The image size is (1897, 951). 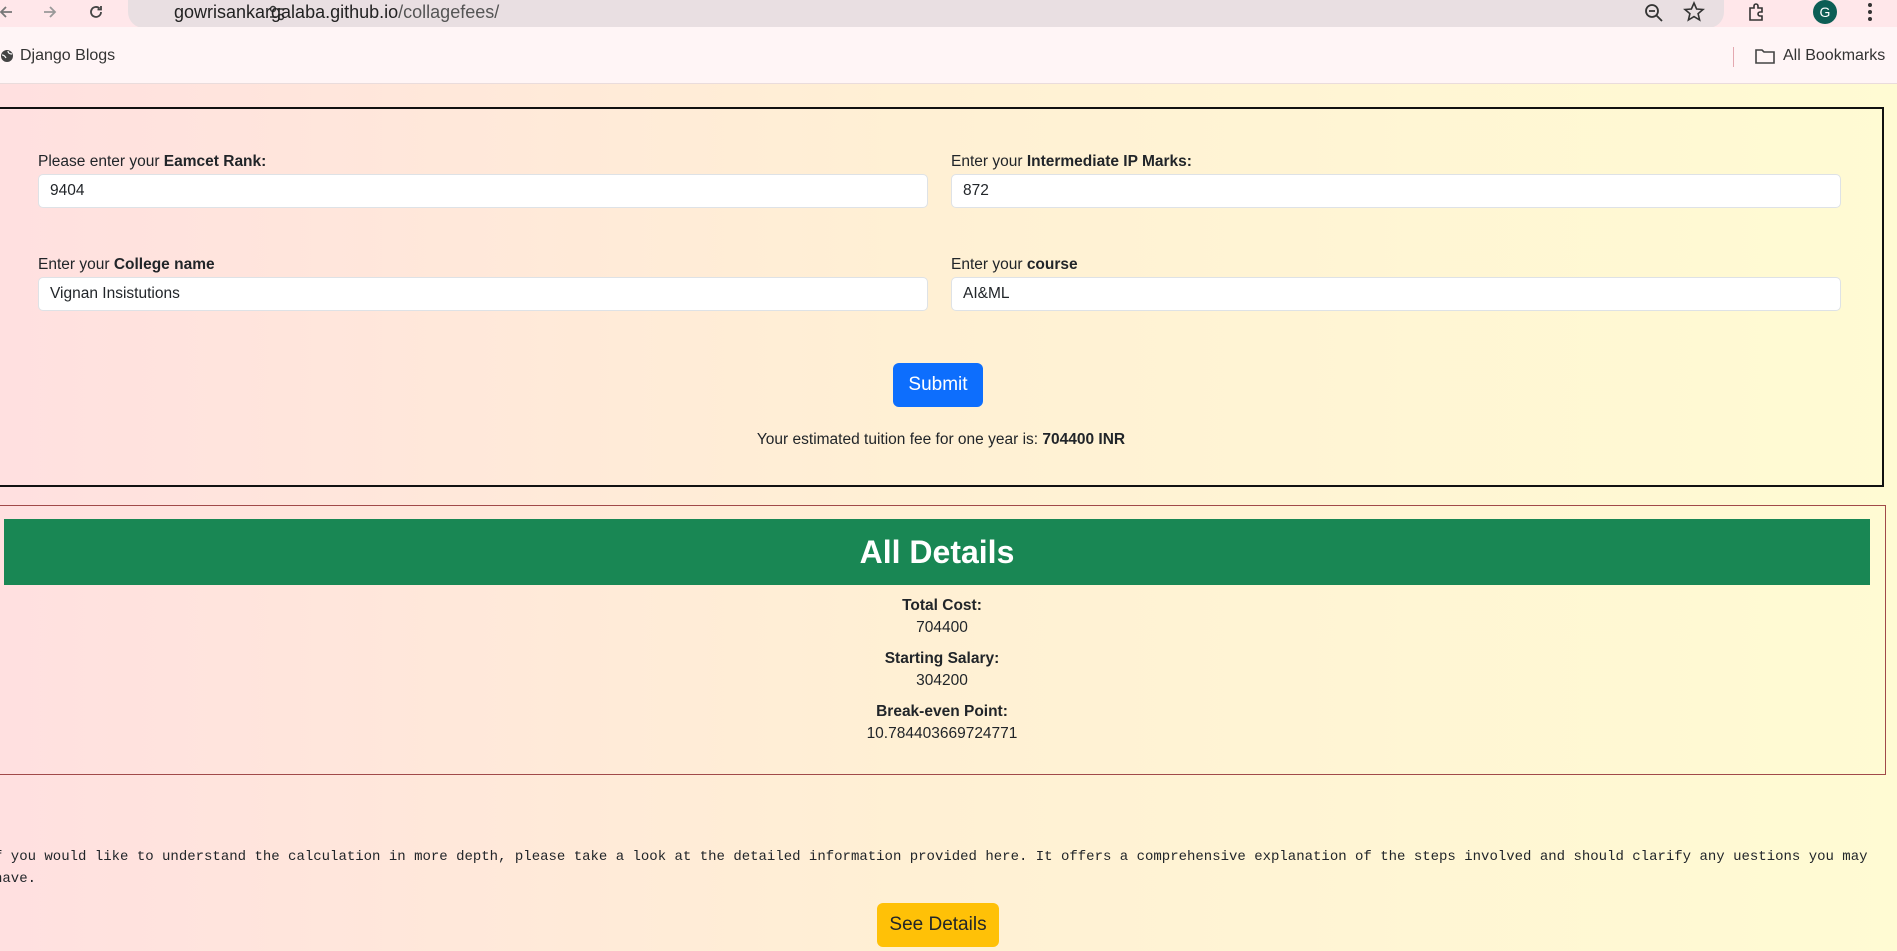 I want to click on course-label: Enter your course, so click(x=1014, y=265).